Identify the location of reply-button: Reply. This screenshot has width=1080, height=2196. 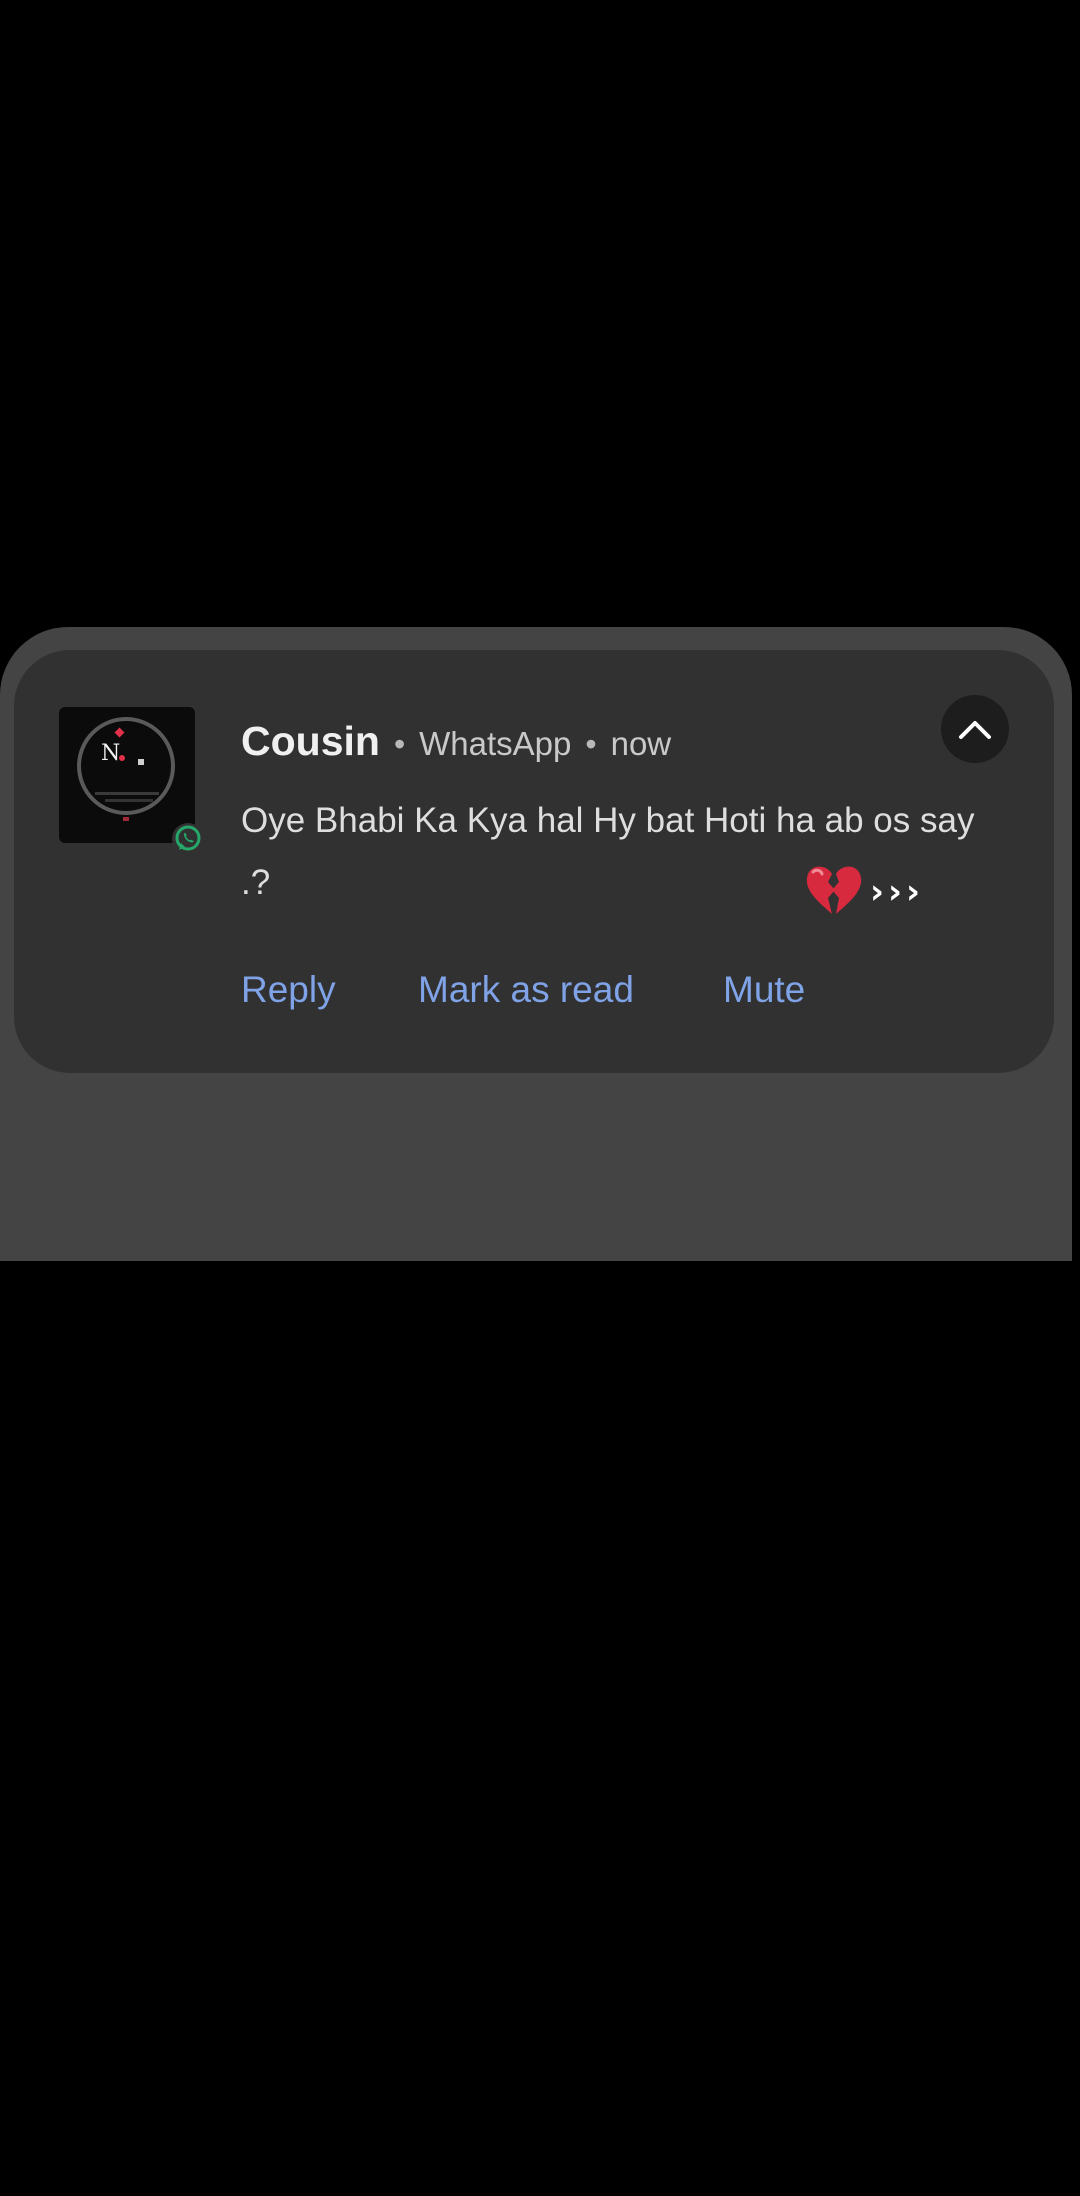
(288, 990).